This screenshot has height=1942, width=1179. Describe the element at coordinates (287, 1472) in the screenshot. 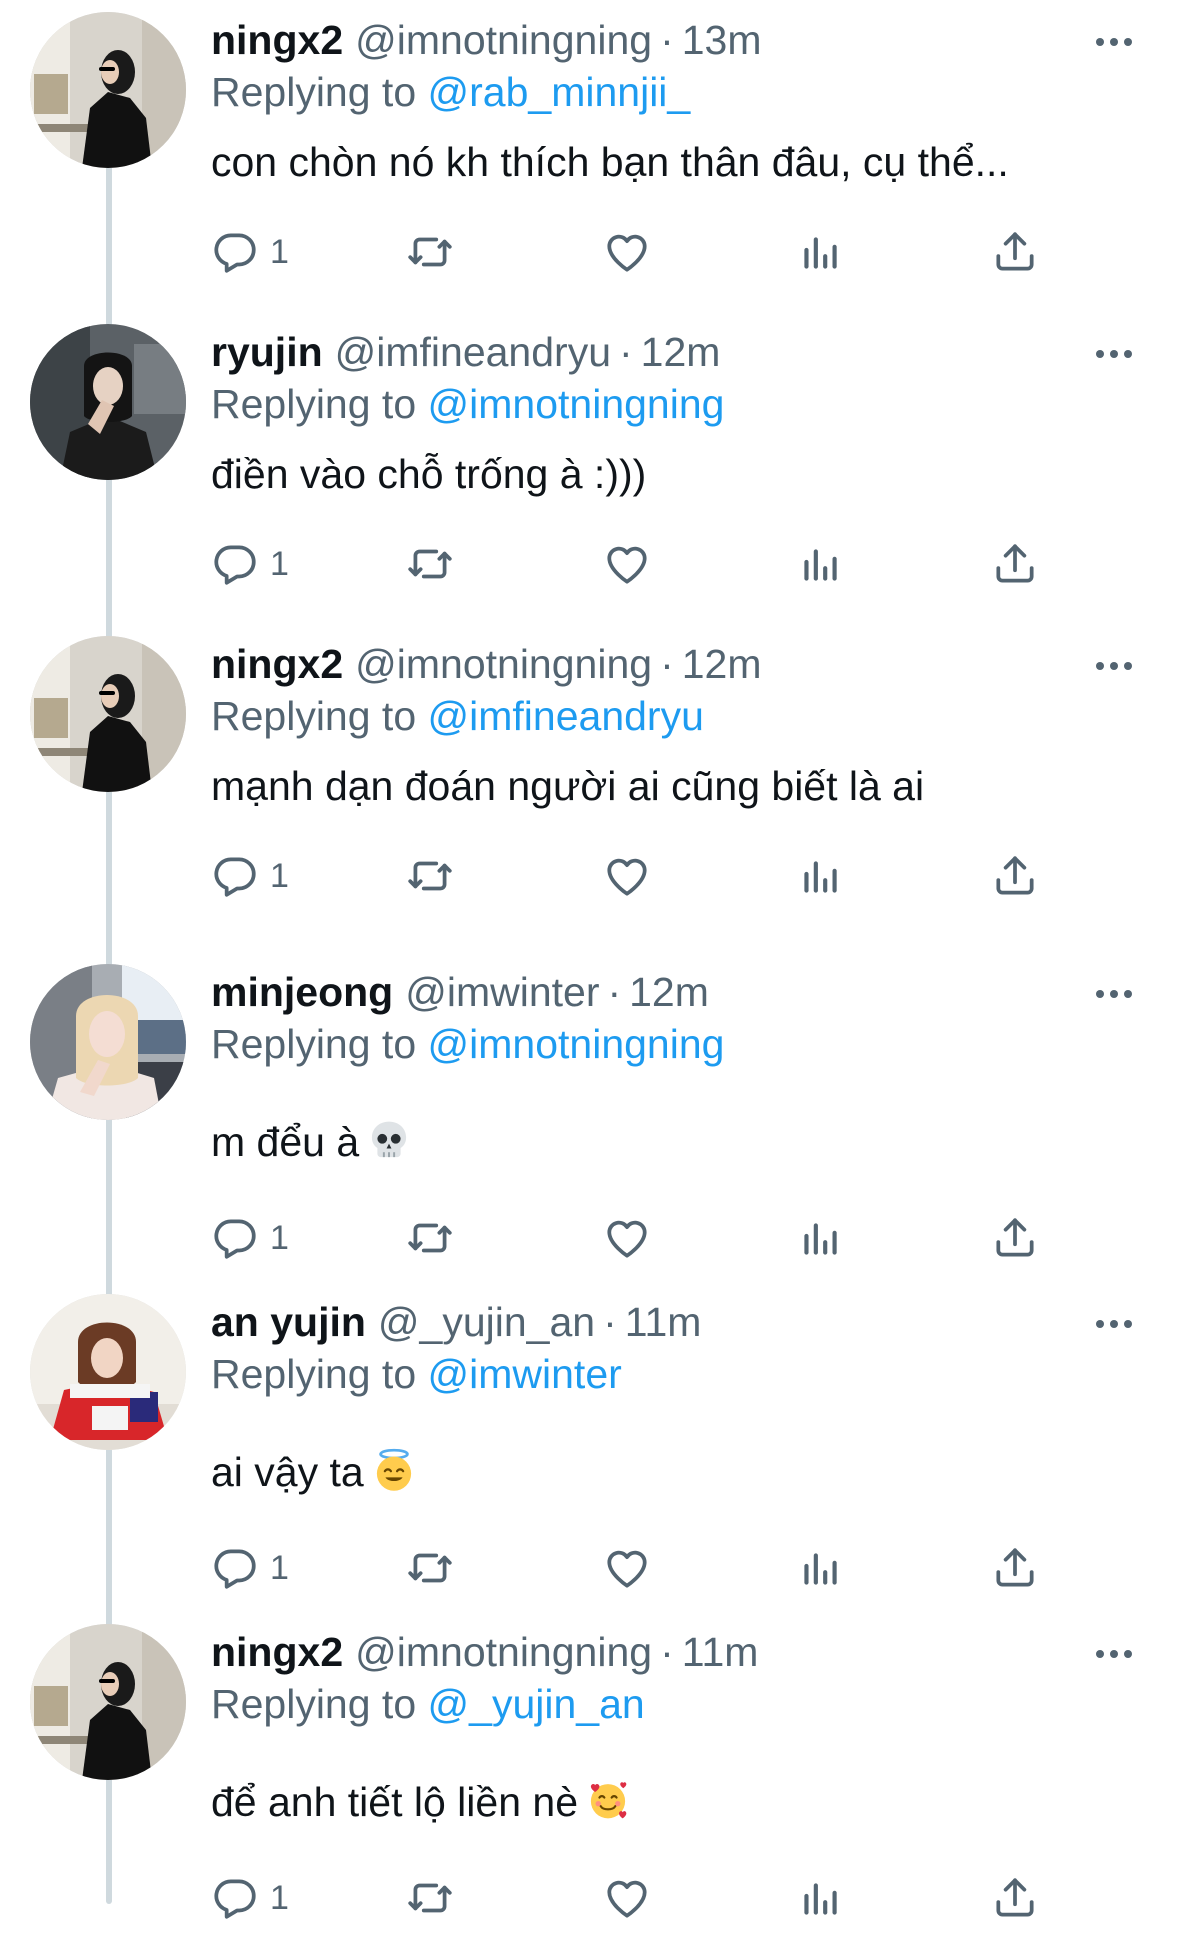

I see `tweet-text-content: ai vậy ta` at that location.